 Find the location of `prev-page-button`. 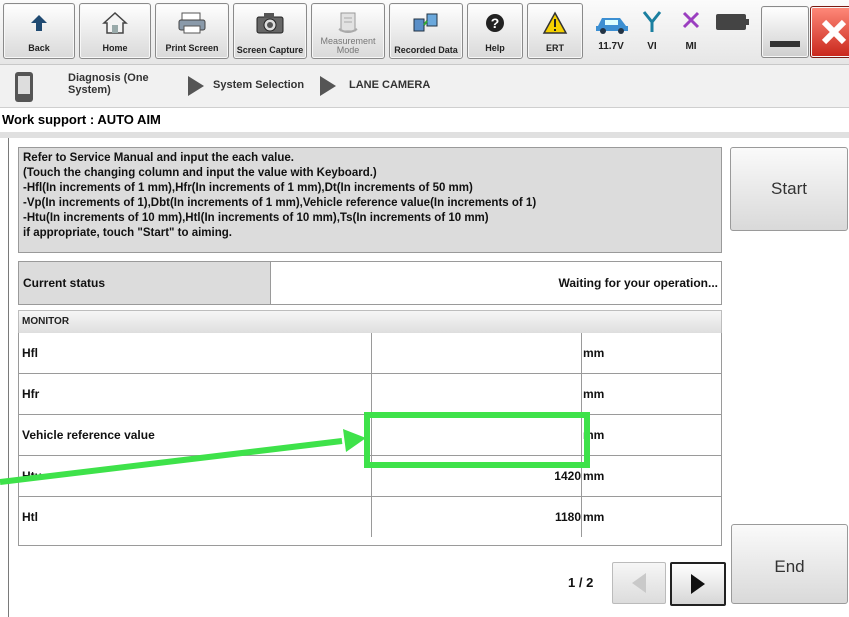

prev-page-button is located at coordinates (639, 583).